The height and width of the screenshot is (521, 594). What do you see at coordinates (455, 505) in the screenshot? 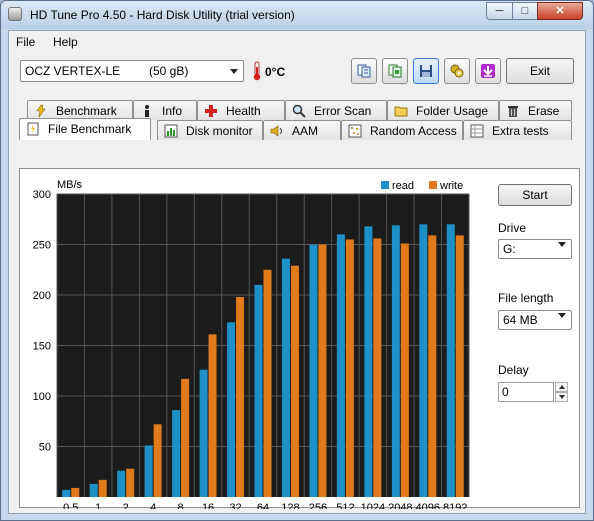
I see `x-tick-label: 8192` at bounding box center [455, 505].